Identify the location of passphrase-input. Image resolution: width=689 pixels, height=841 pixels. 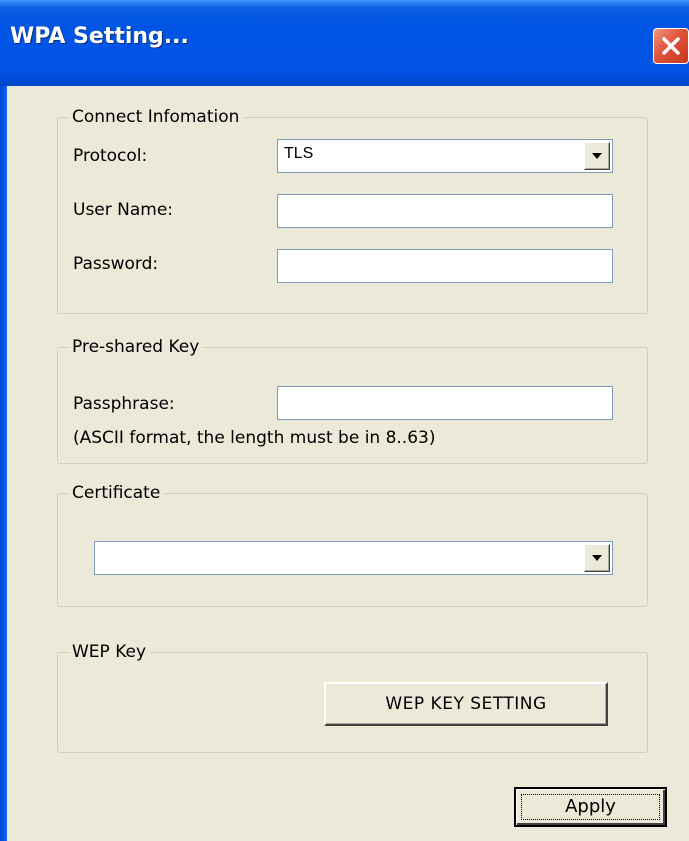
(445, 403).